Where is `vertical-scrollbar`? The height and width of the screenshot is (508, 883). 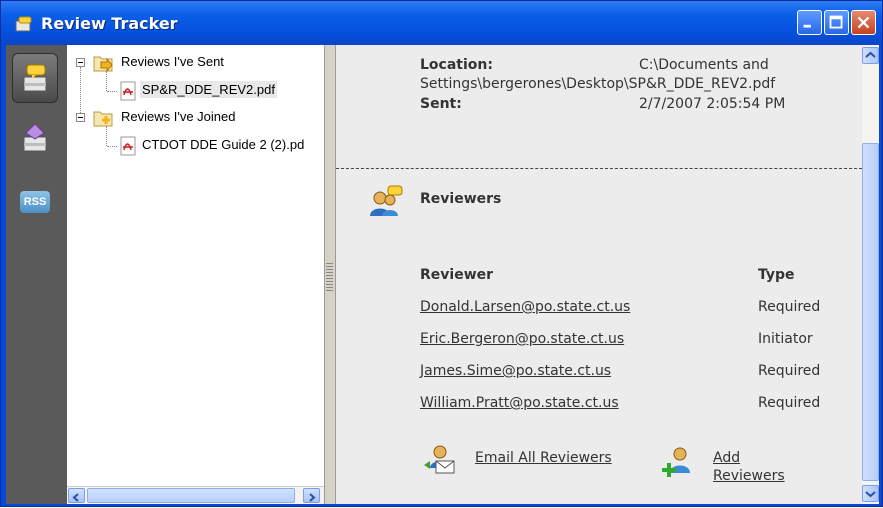 vertical-scrollbar is located at coordinates (870, 274).